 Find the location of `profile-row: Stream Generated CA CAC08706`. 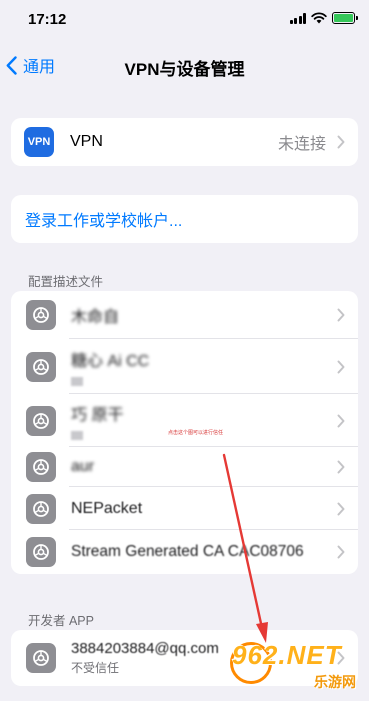

profile-row: Stream Generated CA CAC08706 is located at coordinates (184, 552).